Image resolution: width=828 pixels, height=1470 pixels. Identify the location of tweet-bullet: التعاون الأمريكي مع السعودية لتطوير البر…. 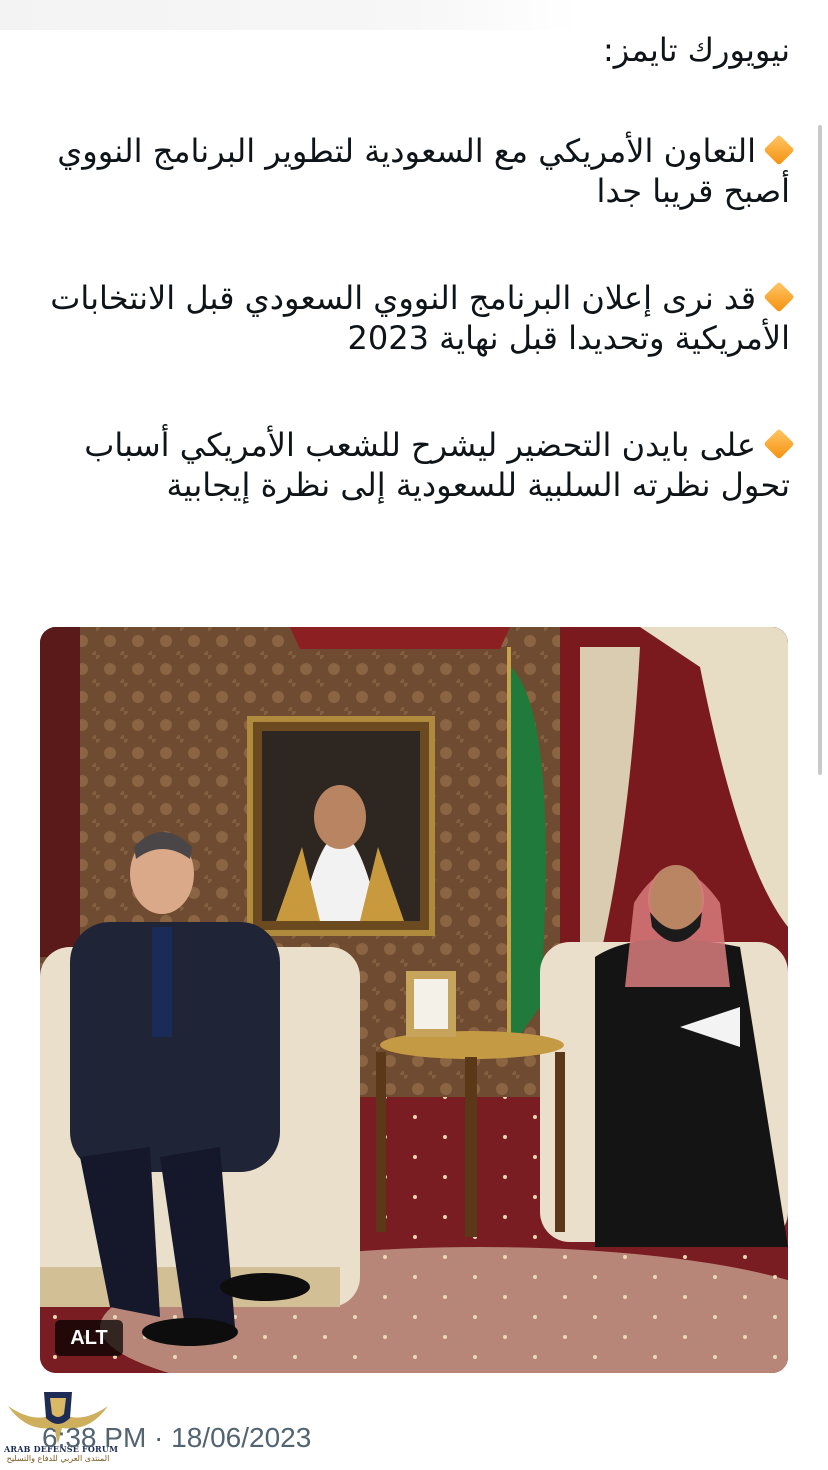
(417, 171).